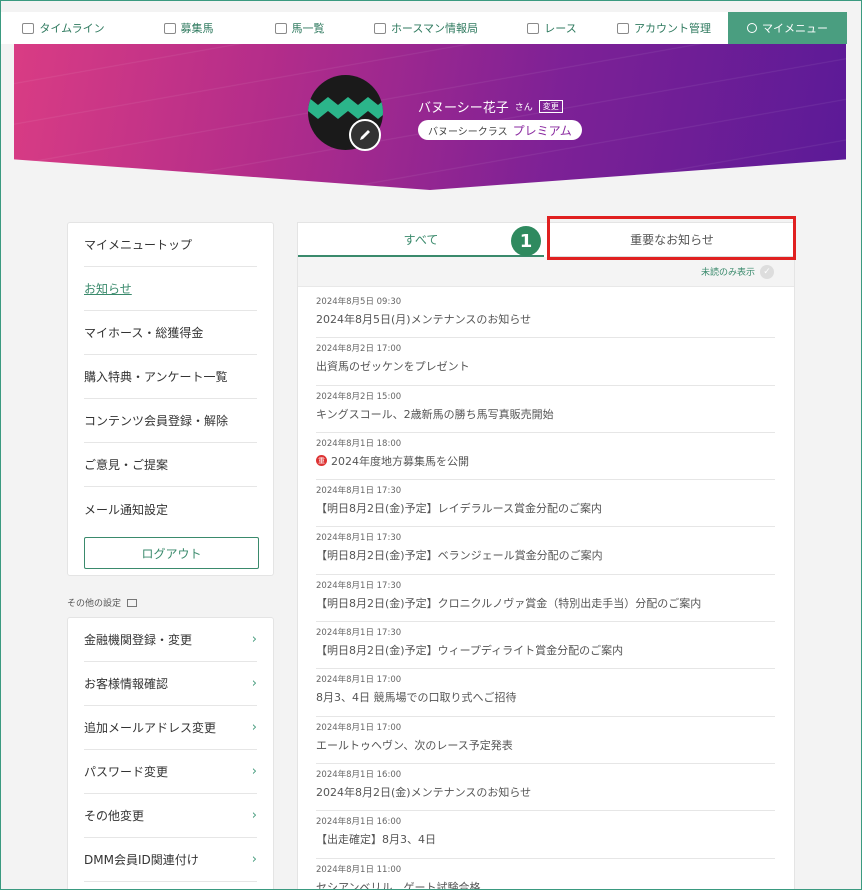 Image resolution: width=862 pixels, height=890 pixels. I want to click on class-rank: プレミアム, so click(542, 130).